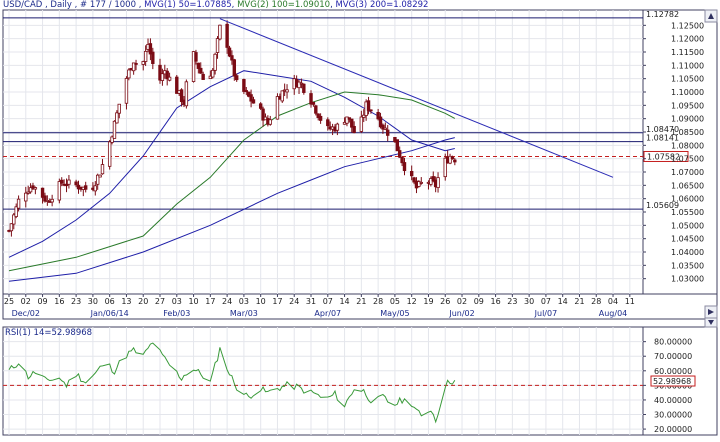  I want to click on rsi-tick-label: 70.00000, so click(673, 356).